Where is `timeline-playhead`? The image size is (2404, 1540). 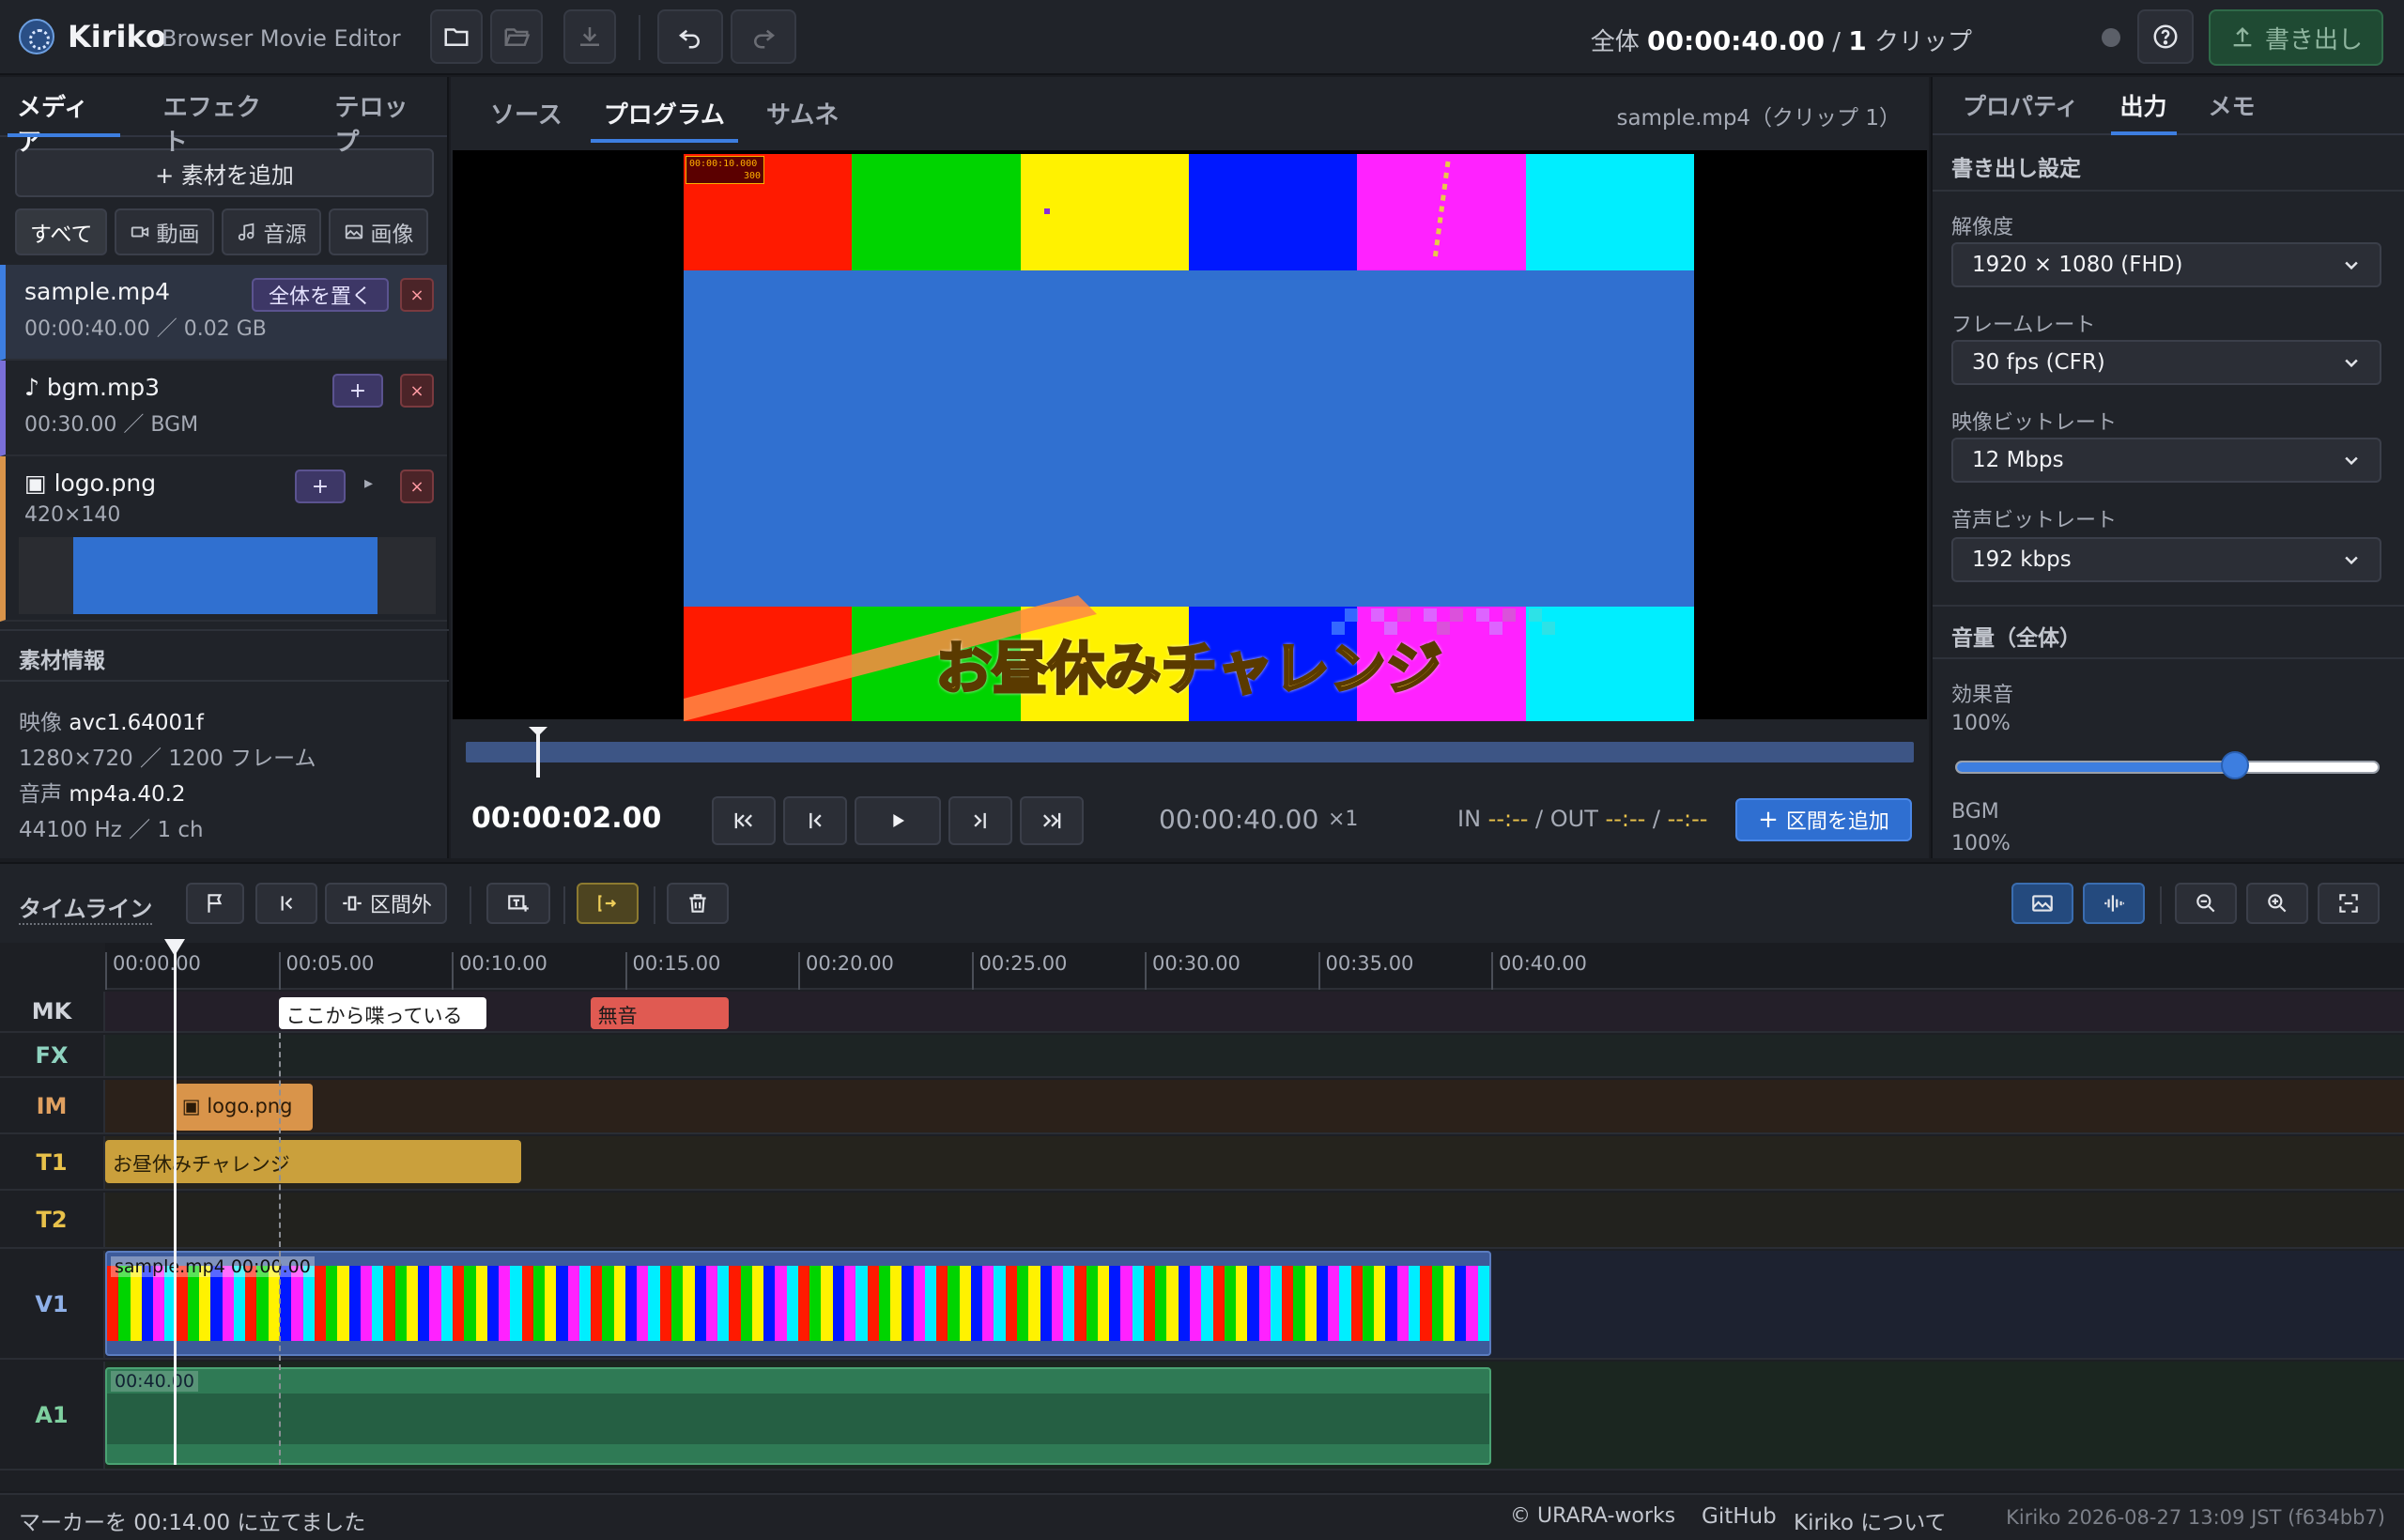 timeline-playhead is located at coordinates (175, 1204).